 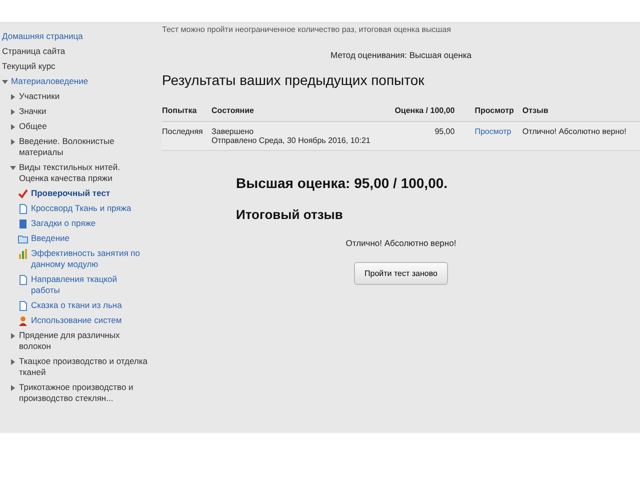 What do you see at coordinates (39, 96) in the screenshot?
I see `section-item: Участники` at bounding box center [39, 96].